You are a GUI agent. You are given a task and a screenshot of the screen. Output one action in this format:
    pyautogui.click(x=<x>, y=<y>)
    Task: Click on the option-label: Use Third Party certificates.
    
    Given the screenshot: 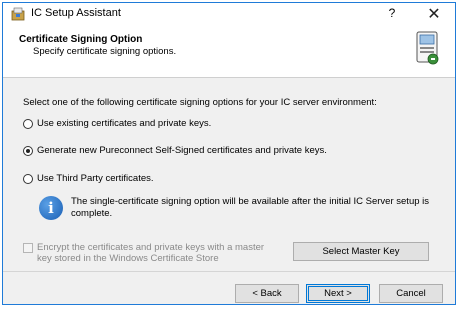 What is the action you would take?
    pyautogui.click(x=95, y=178)
    